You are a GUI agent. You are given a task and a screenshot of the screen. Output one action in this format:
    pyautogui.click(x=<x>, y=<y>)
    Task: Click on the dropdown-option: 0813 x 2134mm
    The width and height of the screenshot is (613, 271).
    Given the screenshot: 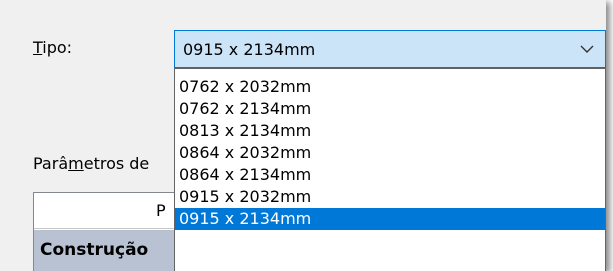 What is the action you would take?
    pyautogui.click(x=390, y=131)
    